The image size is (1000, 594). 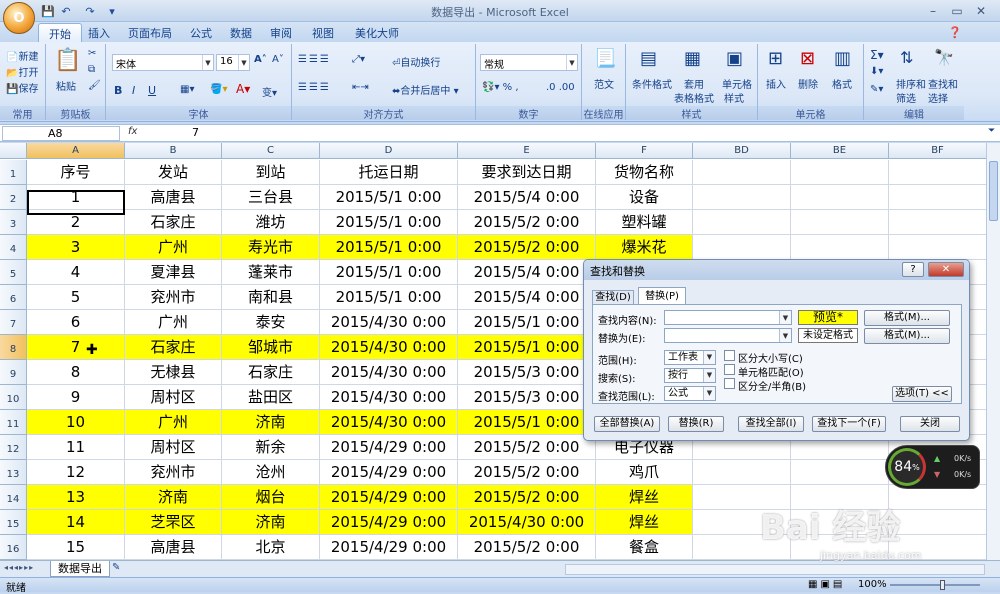 What do you see at coordinates (389, 422) in the screenshot?
I see `cell-d11: 2015/4/30 0:00` at bounding box center [389, 422].